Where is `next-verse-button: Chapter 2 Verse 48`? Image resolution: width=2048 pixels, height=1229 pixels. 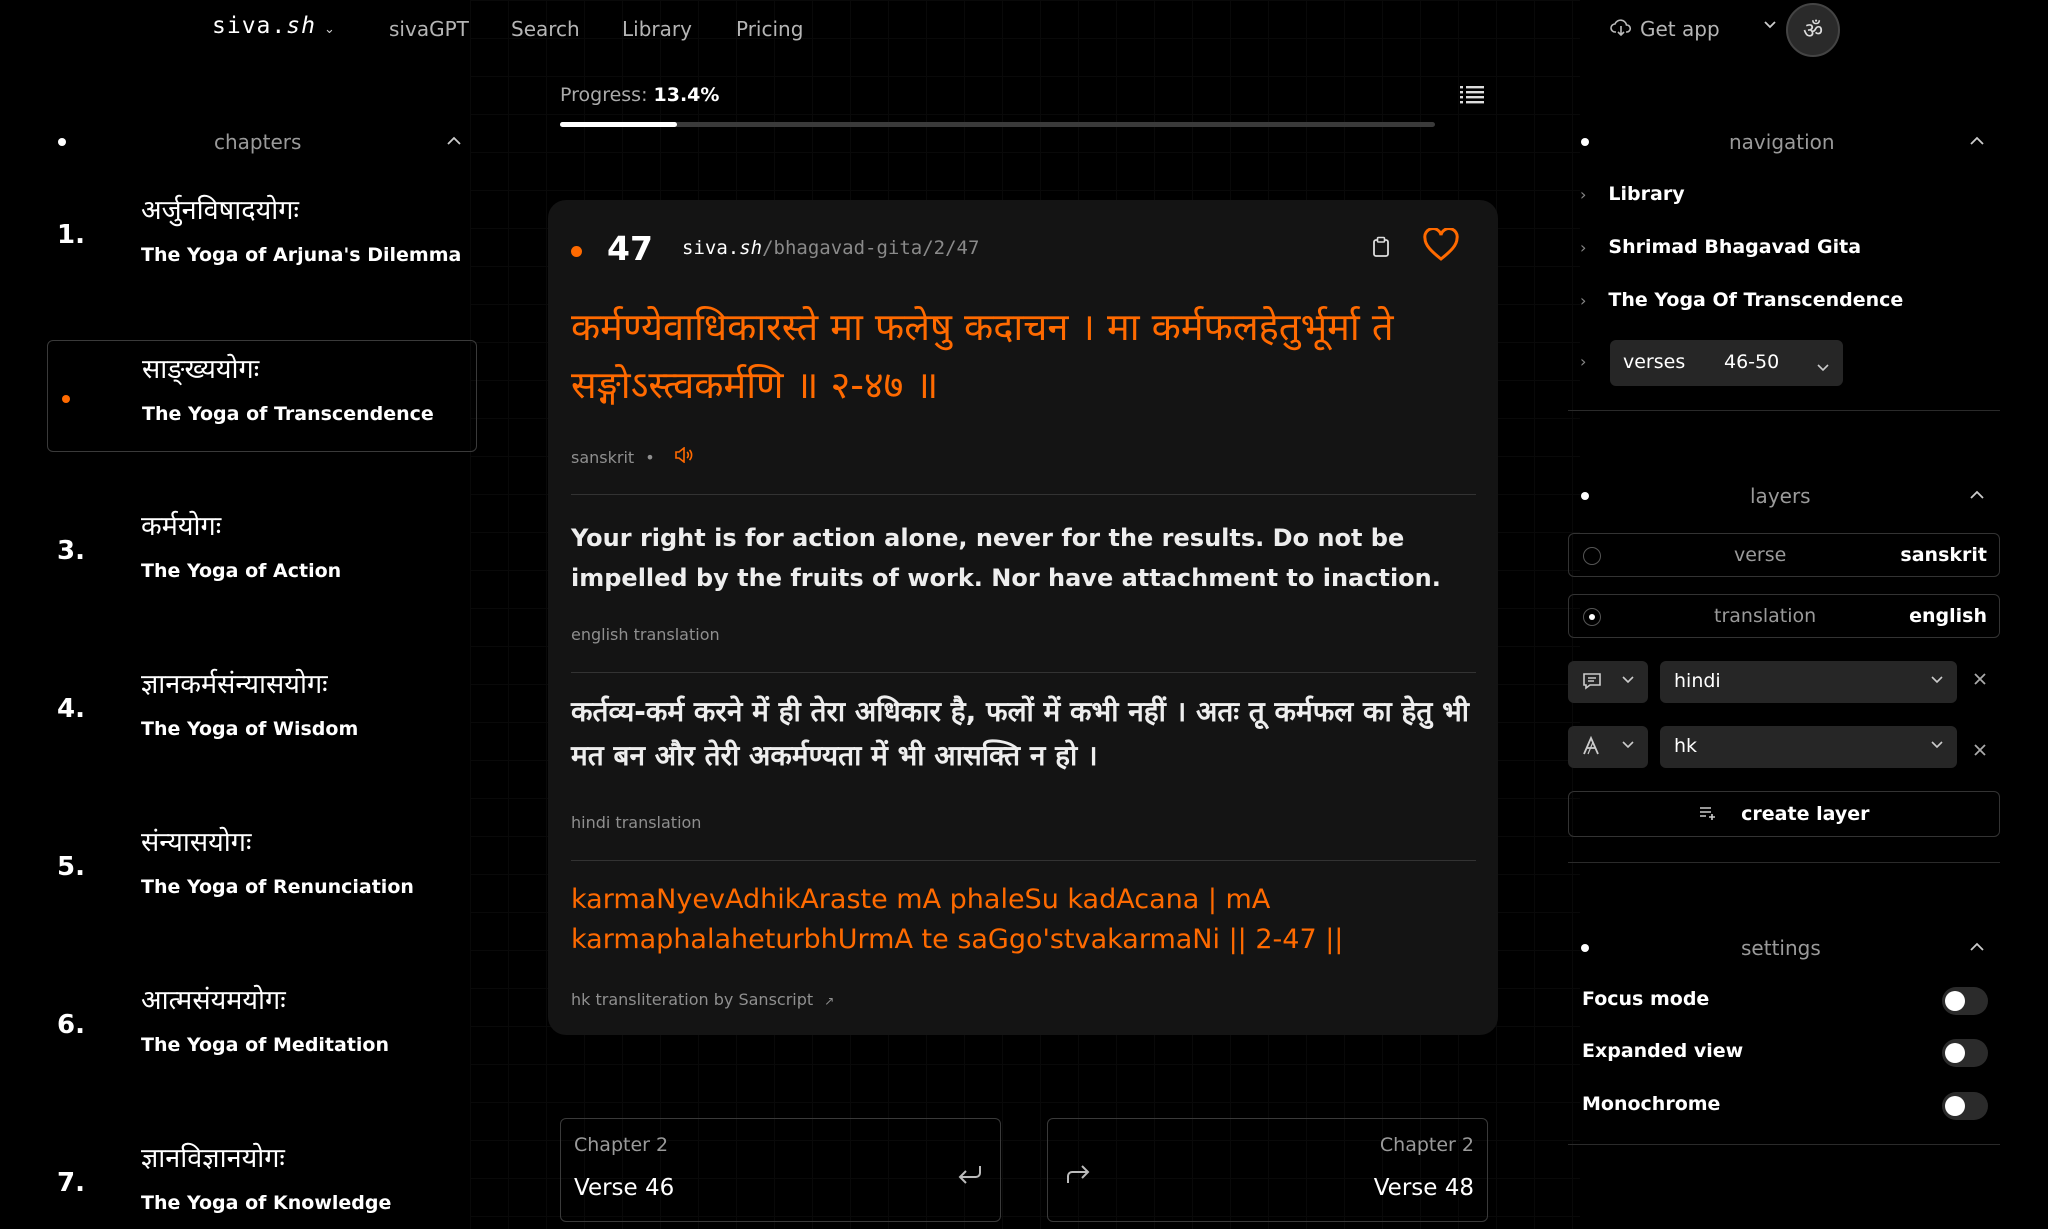 next-verse-button: Chapter 2 Verse 48 is located at coordinates (1267, 1170).